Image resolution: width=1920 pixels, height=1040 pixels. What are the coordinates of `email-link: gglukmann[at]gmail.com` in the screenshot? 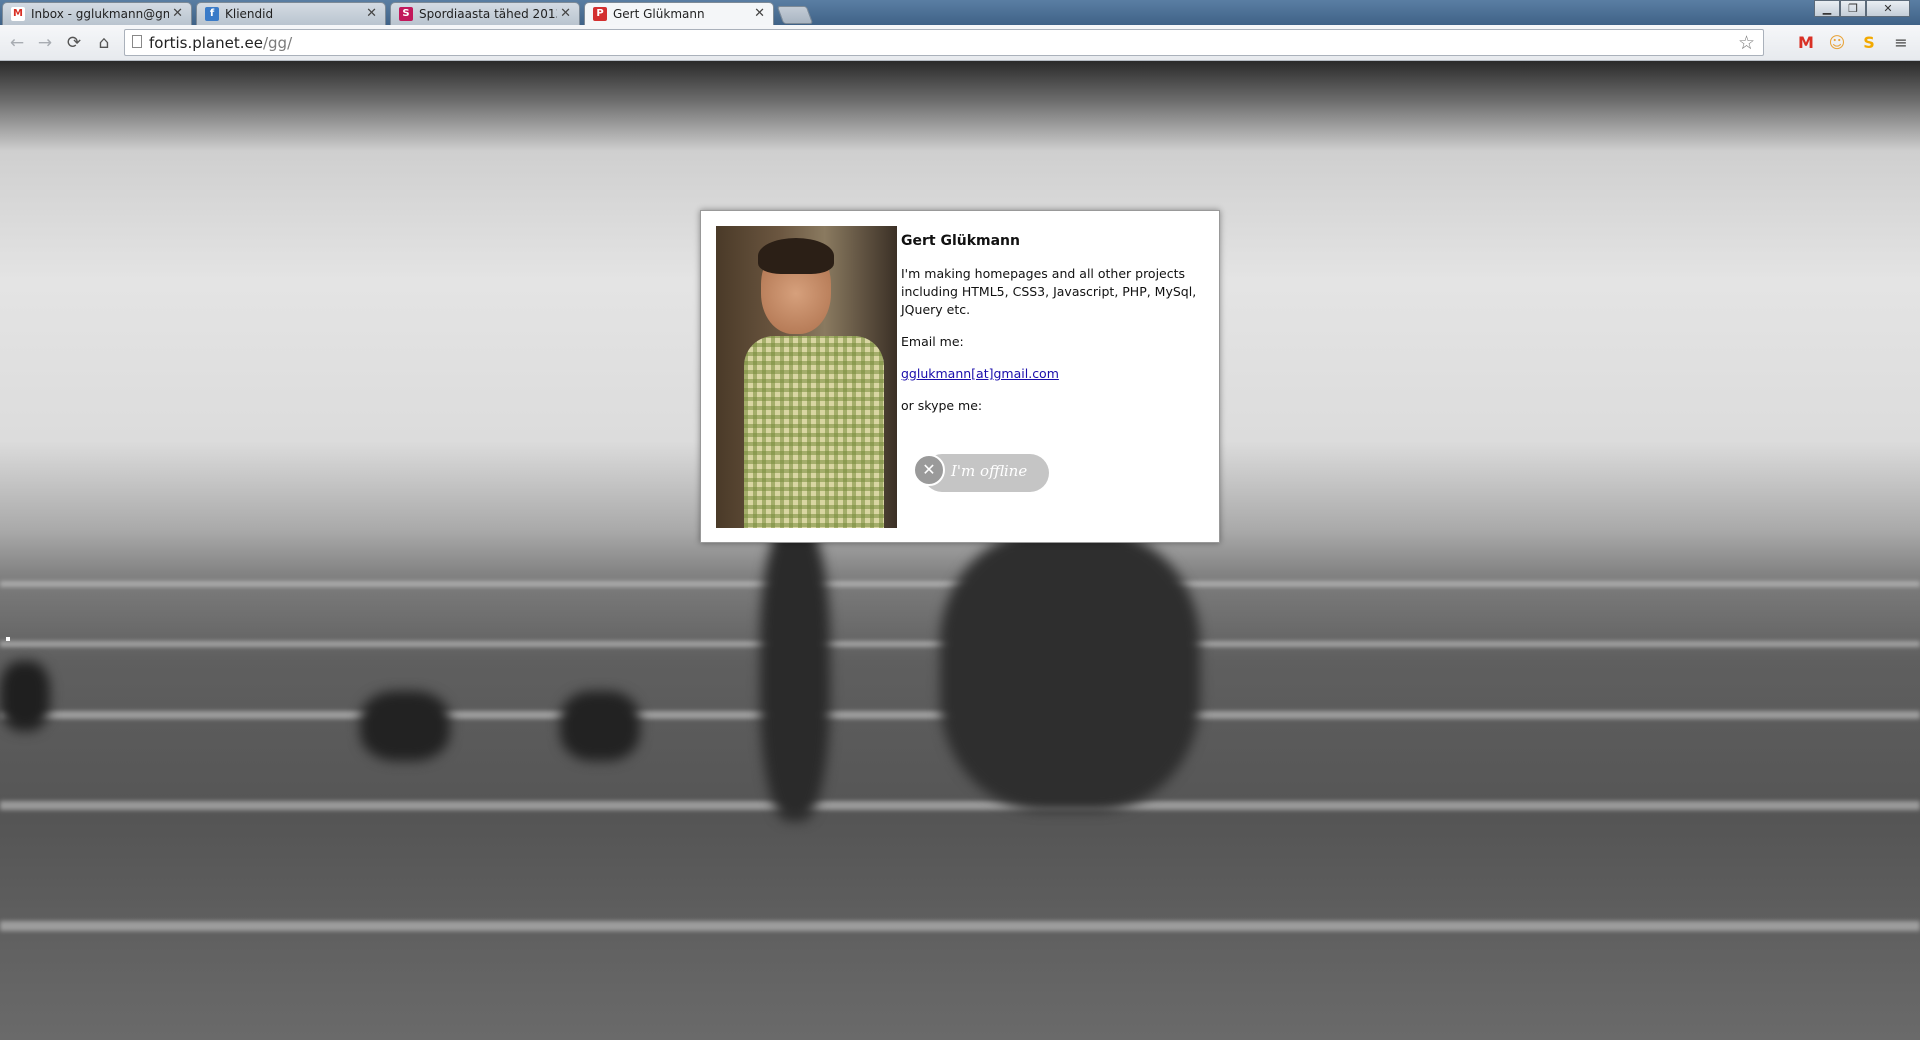 It's located at (980, 373).